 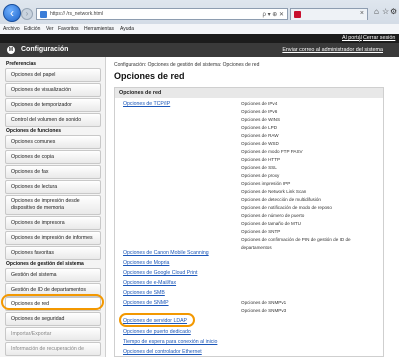 I want to click on snmp-sub-v3: Opciones de SNMPv3, so click(x=264, y=310).